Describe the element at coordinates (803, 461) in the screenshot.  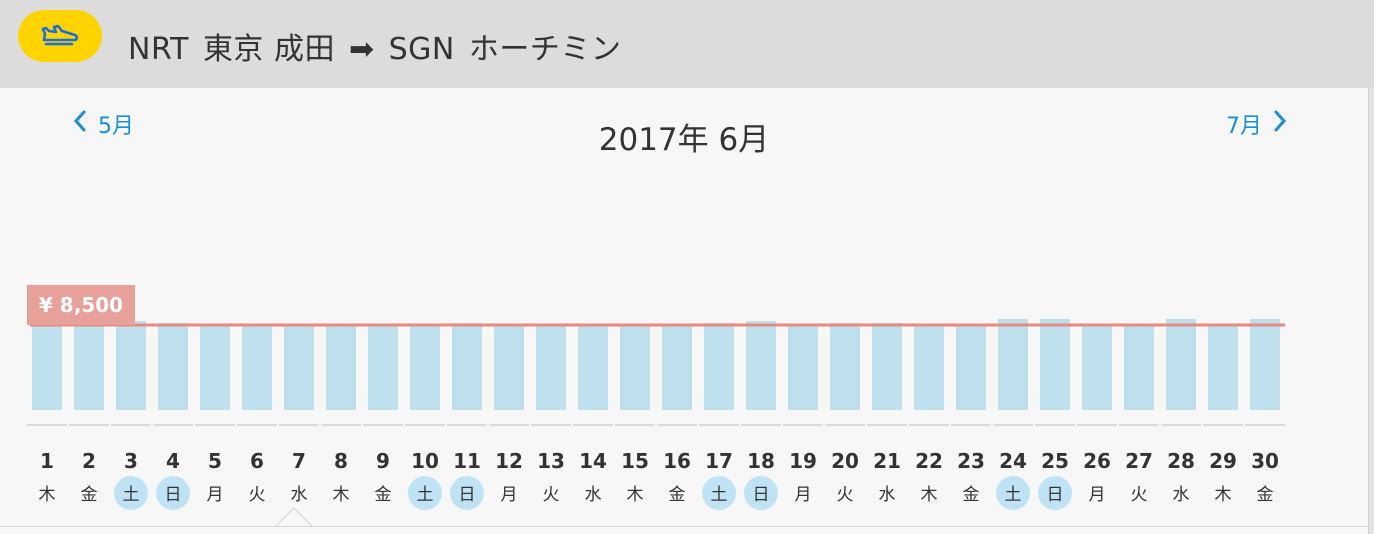
I see `day-number: 19` at that location.